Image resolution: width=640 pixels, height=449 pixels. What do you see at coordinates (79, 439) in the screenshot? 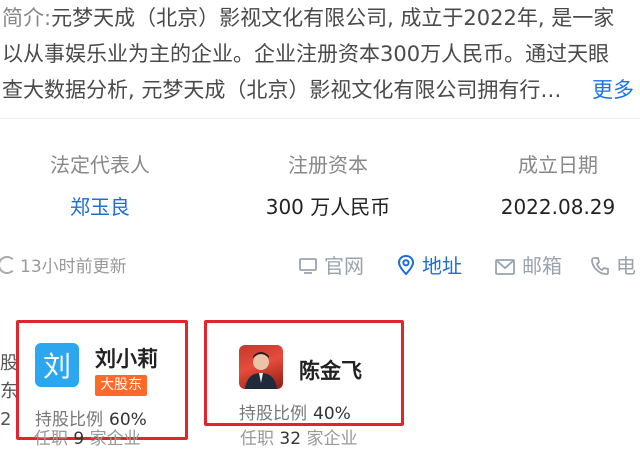
I see `tenure-count: 9` at bounding box center [79, 439].